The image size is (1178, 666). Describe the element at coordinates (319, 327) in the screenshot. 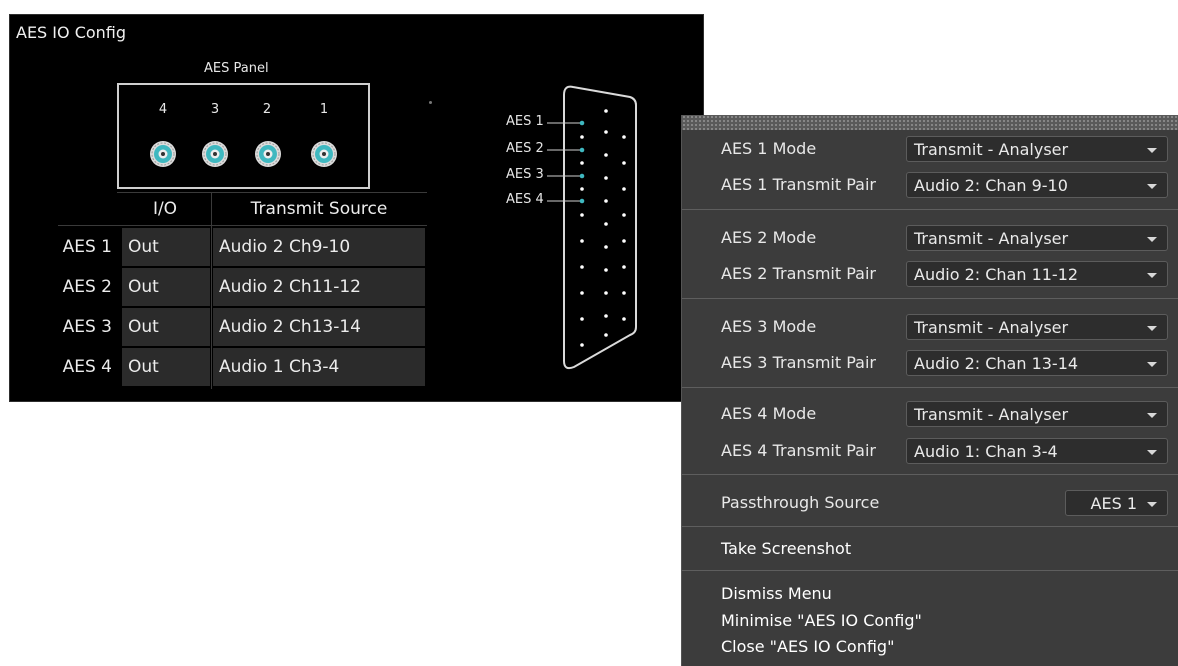

I see `source-cell: Audio 2 Ch13-14` at that location.